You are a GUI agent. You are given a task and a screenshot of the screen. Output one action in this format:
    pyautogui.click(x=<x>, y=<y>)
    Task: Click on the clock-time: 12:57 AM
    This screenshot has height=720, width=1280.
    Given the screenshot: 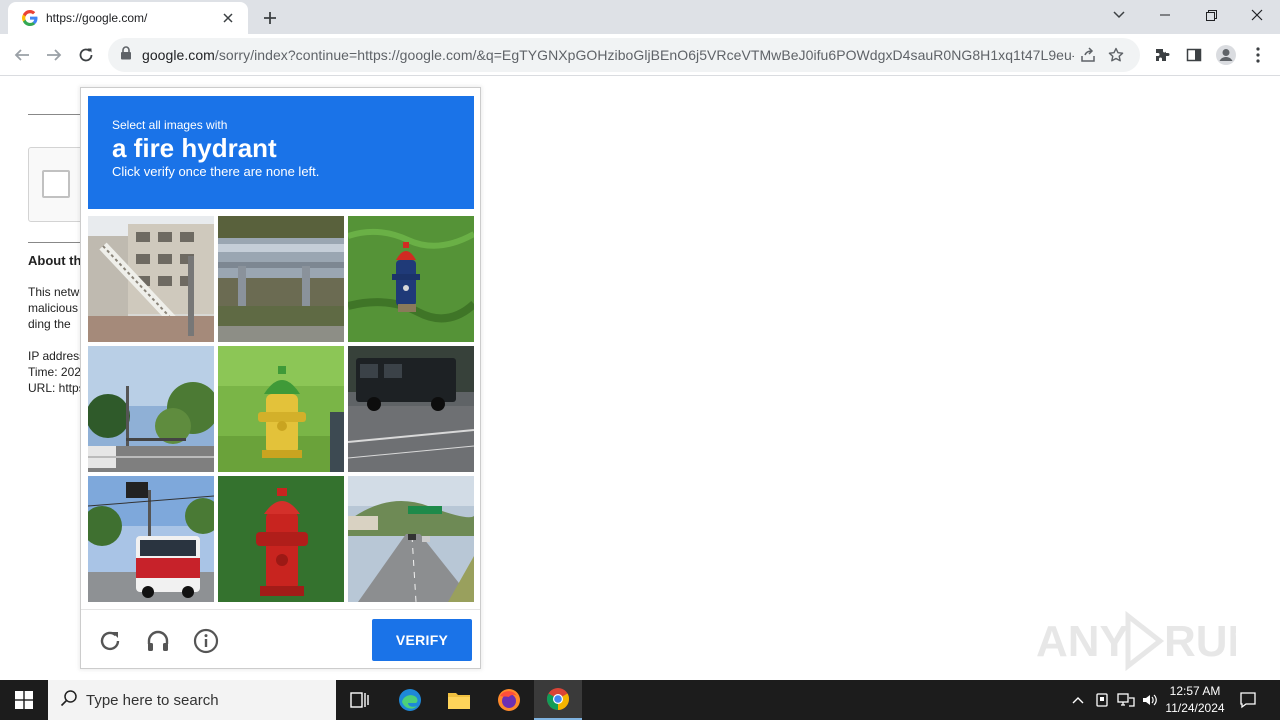 What is the action you would take?
    pyautogui.click(x=1195, y=691)
    